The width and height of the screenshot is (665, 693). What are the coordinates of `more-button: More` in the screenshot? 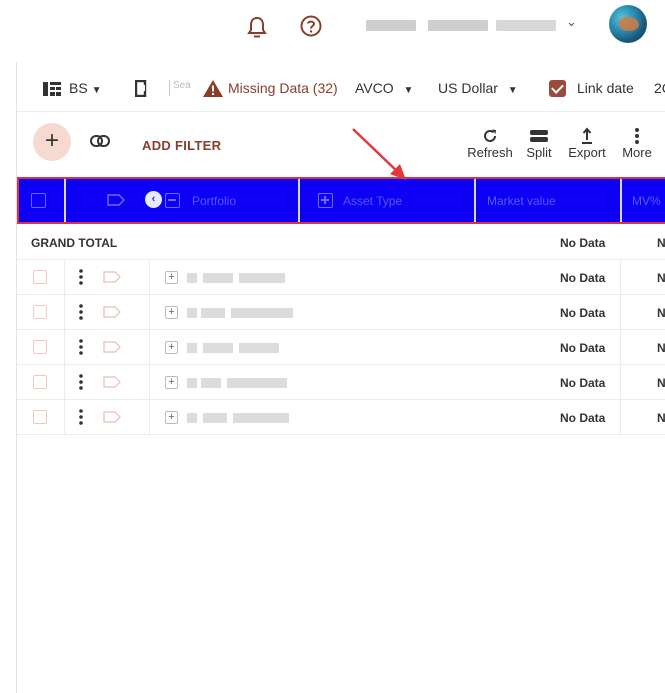 It's located at (637, 141).